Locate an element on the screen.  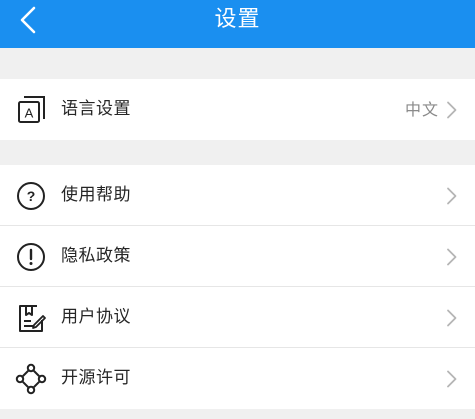
language-icon: A is located at coordinates (31, 109).